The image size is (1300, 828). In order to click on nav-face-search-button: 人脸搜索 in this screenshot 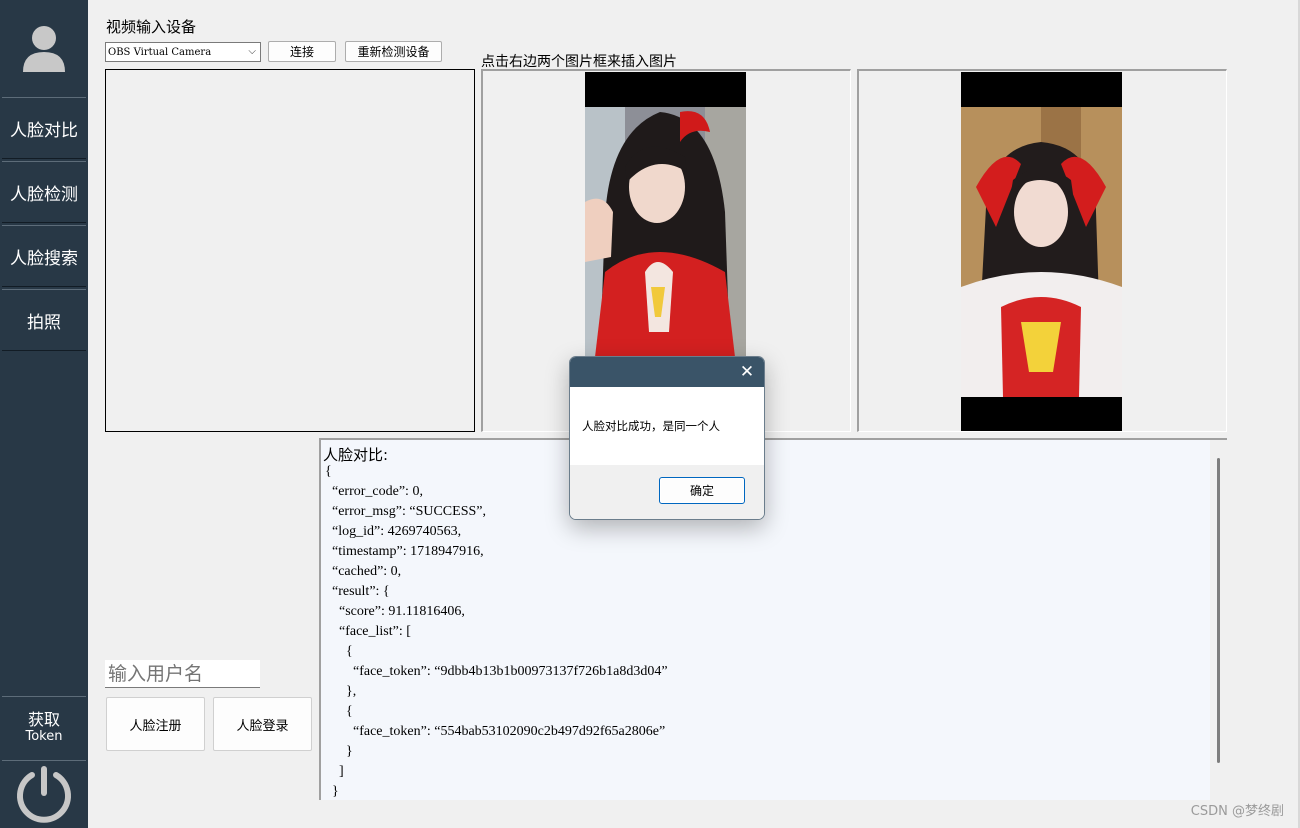, I will do `click(44, 256)`.